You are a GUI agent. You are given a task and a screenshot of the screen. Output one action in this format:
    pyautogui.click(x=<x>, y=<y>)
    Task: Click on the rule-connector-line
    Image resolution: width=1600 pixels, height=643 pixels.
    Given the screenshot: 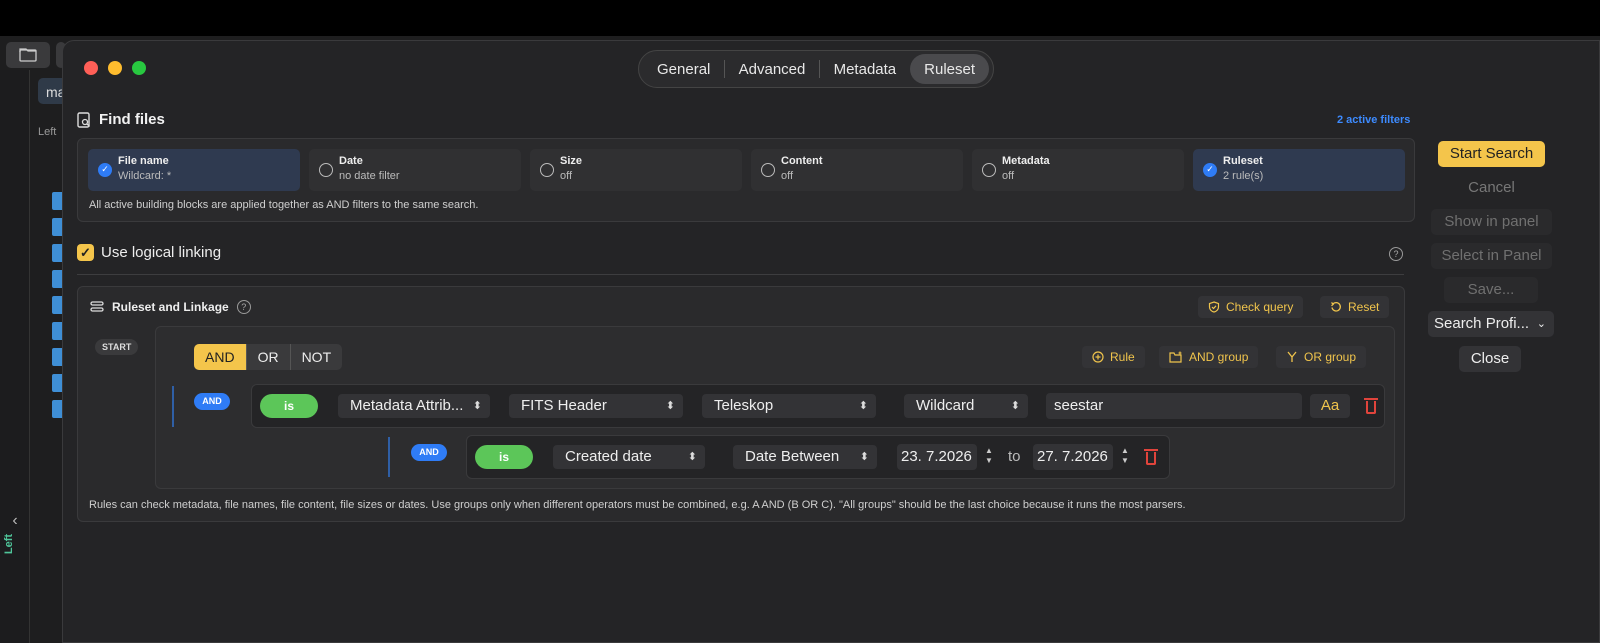 What is the action you would take?
    pyautogui.click(x=389, y=457)
    